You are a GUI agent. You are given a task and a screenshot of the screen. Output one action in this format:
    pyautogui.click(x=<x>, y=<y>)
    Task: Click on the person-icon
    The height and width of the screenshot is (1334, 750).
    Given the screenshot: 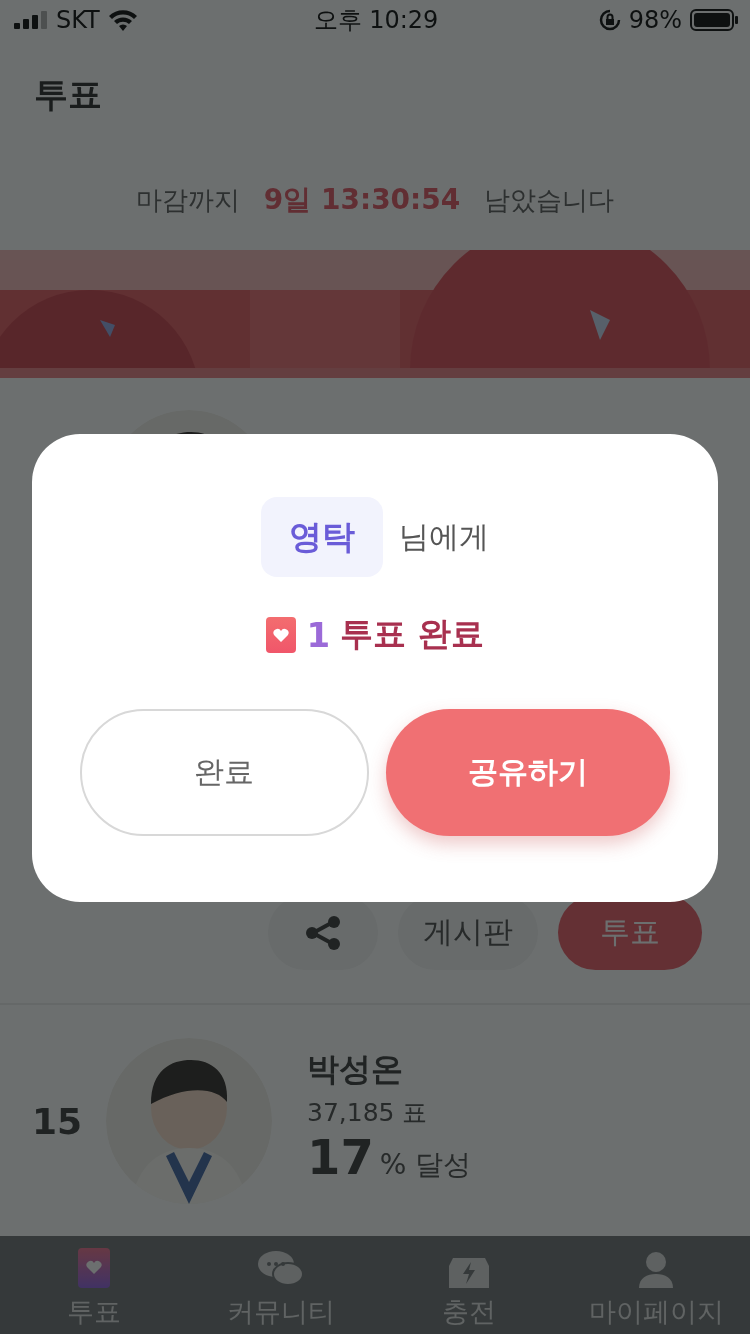 What is the action you would take?
    pyautogui.click(x=656, y=1270)
    